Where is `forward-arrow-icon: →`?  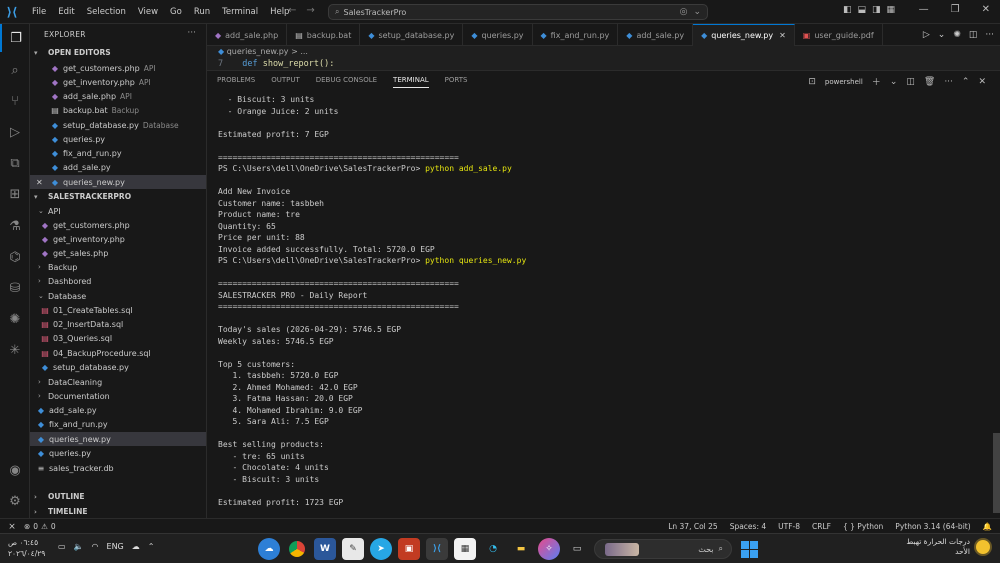 forward-arrow-icon: → is located at coordinates (310, 10).